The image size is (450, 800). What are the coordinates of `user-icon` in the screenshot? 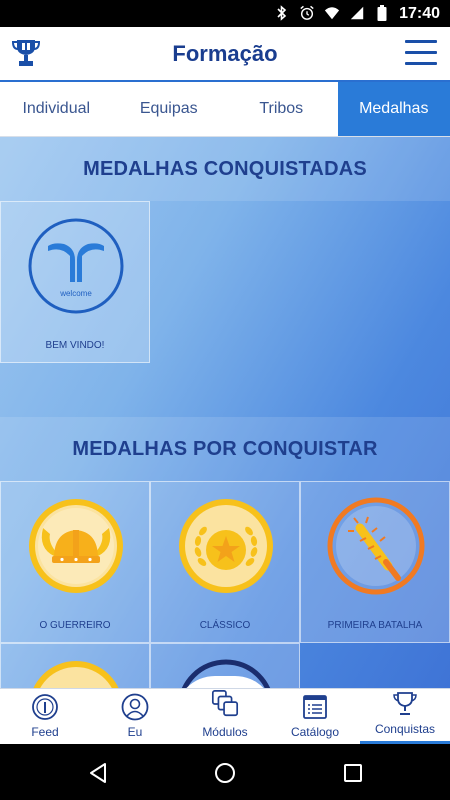 It's located at (135, 707).